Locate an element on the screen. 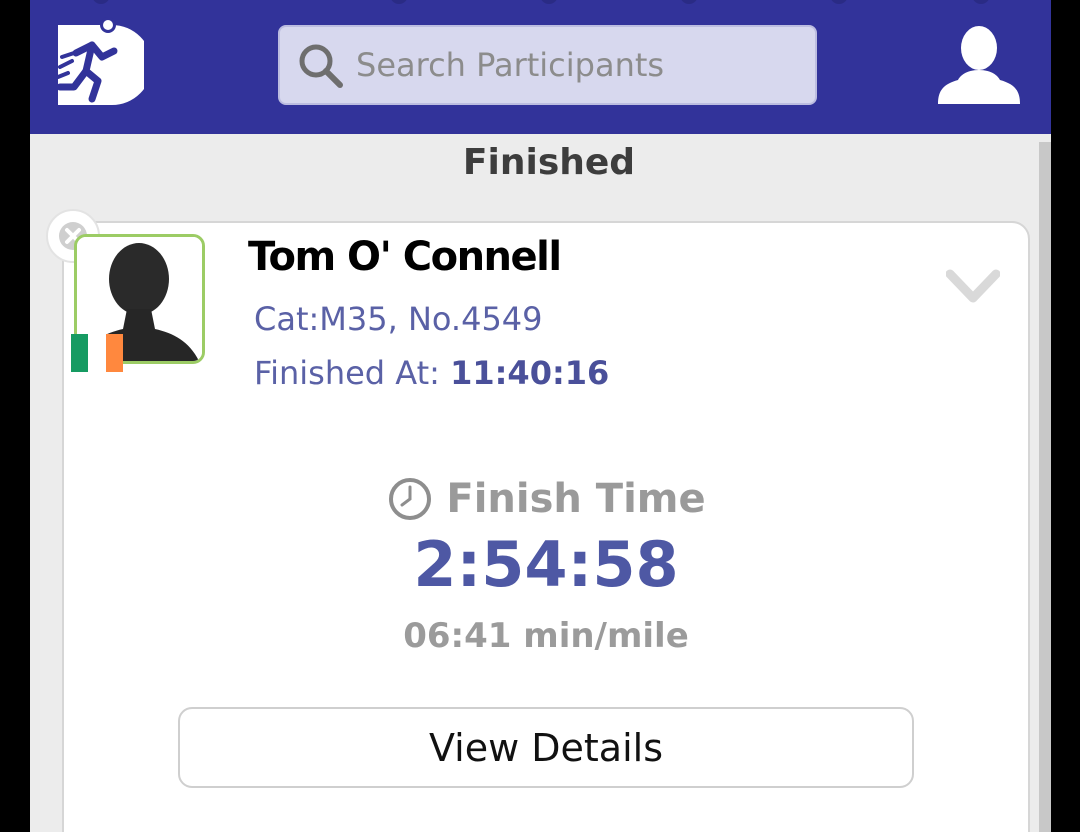  section-title: Finished is located at coordinates (549, 162).